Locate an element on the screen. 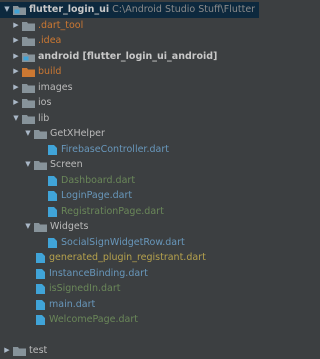  file-label-generated-plugin-registrant: generated_plugin_registrant.dart is located at coordinates (127, 257).